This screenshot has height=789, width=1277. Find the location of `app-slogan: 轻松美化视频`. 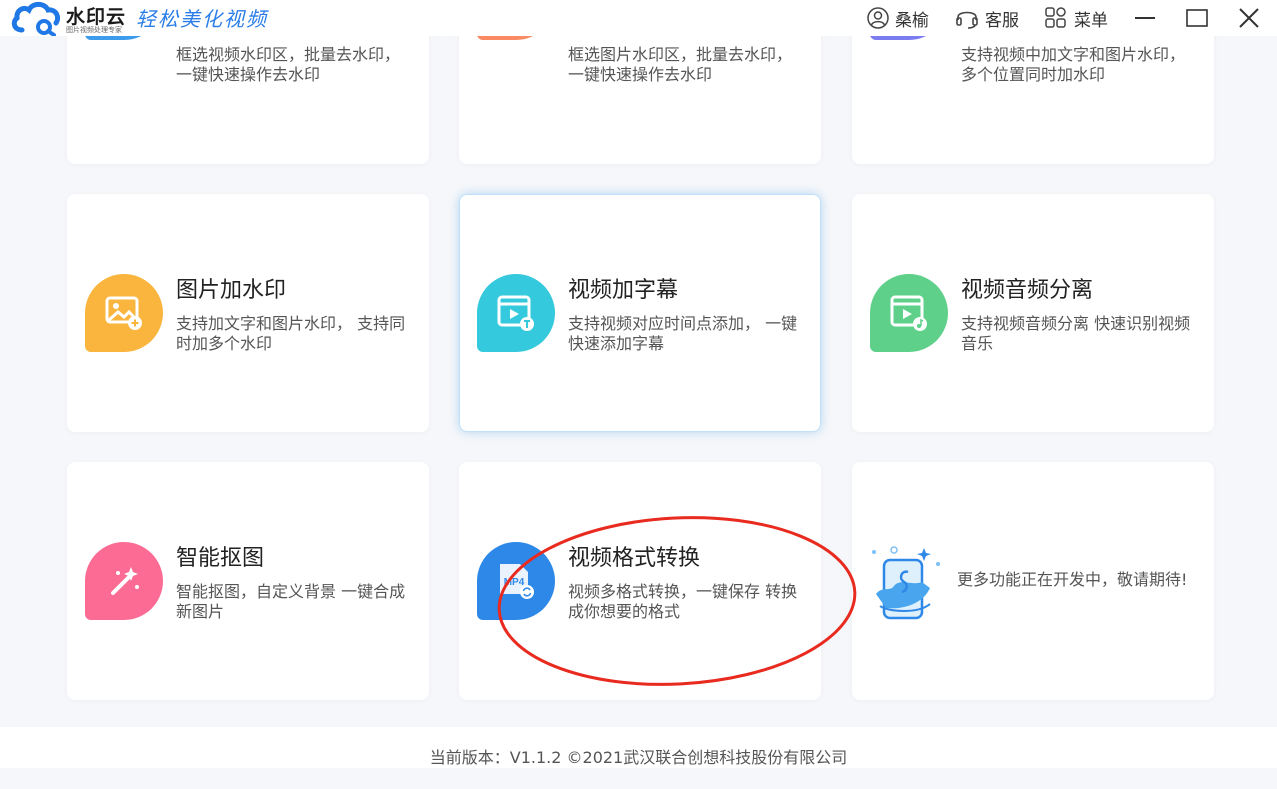

app-slogan: 轻松美化视频 is located at coordinates (202, 19).